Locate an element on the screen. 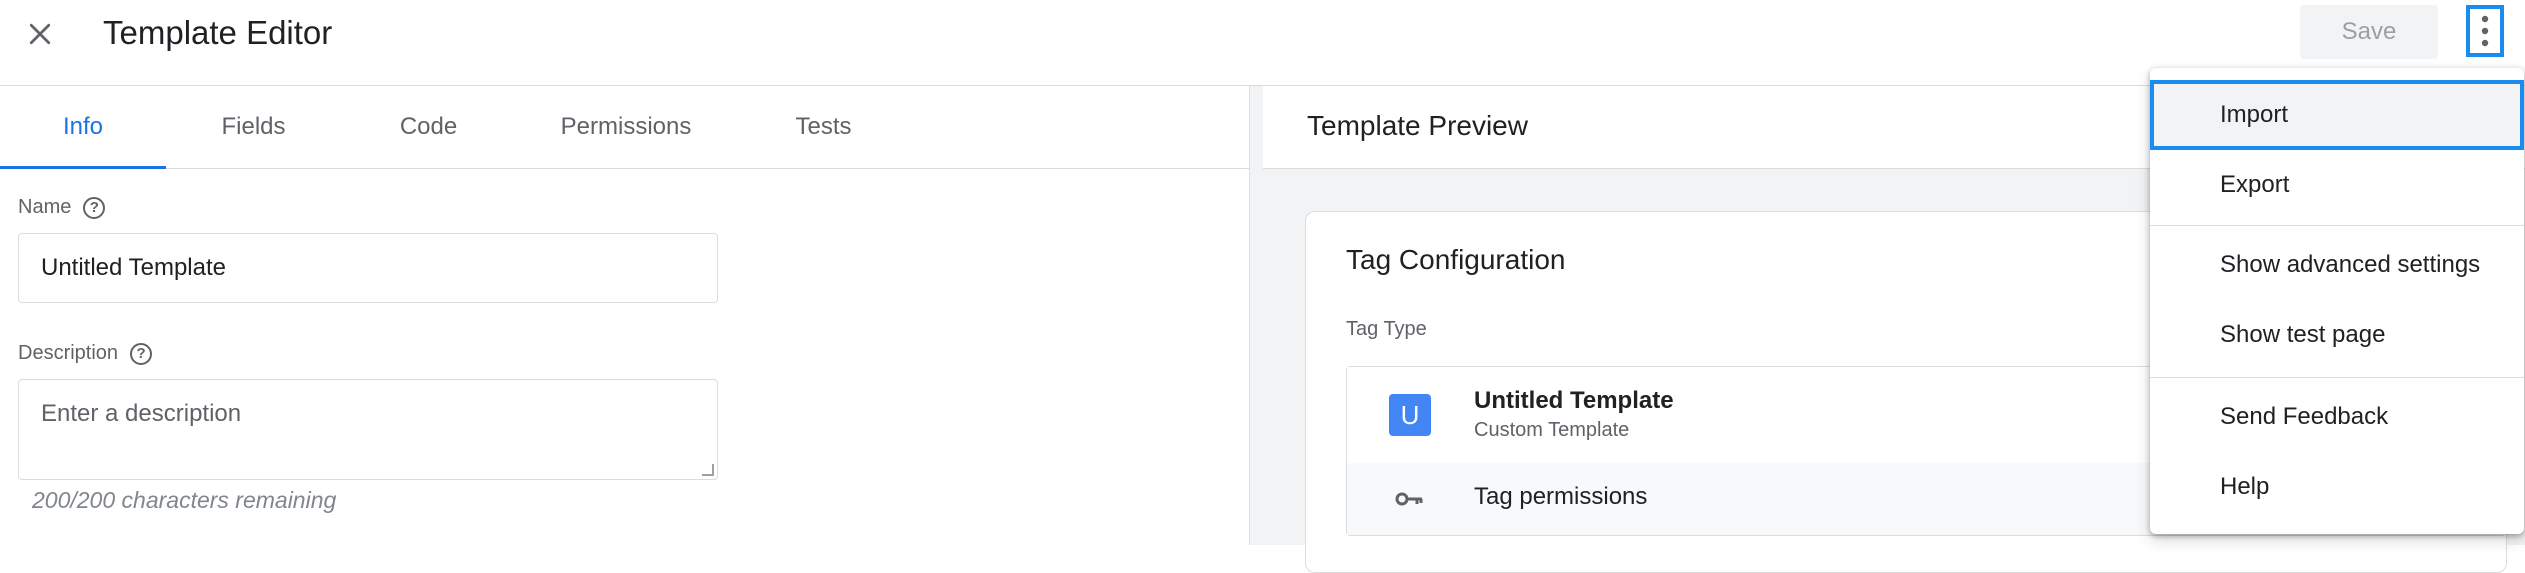  tab-code: Code is located at coordinates (428, 127).